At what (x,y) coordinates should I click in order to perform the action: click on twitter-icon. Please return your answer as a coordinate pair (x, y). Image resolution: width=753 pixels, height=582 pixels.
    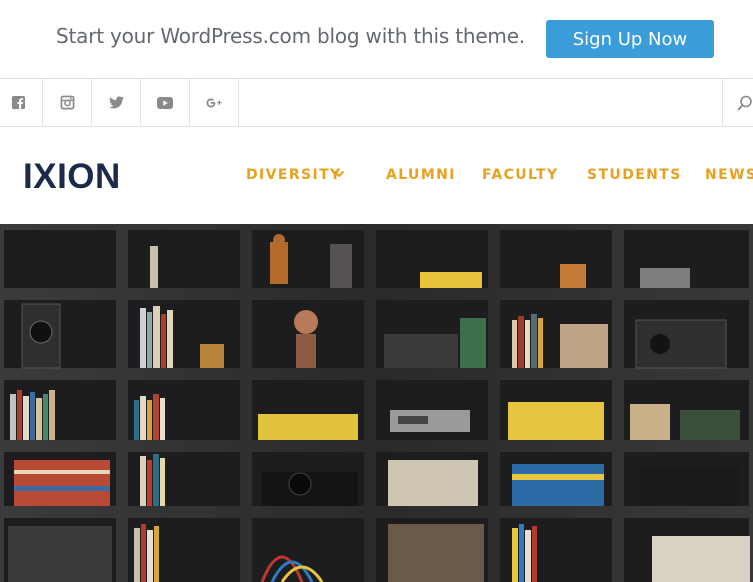
    Looking at the image, I should click on (116, 102).